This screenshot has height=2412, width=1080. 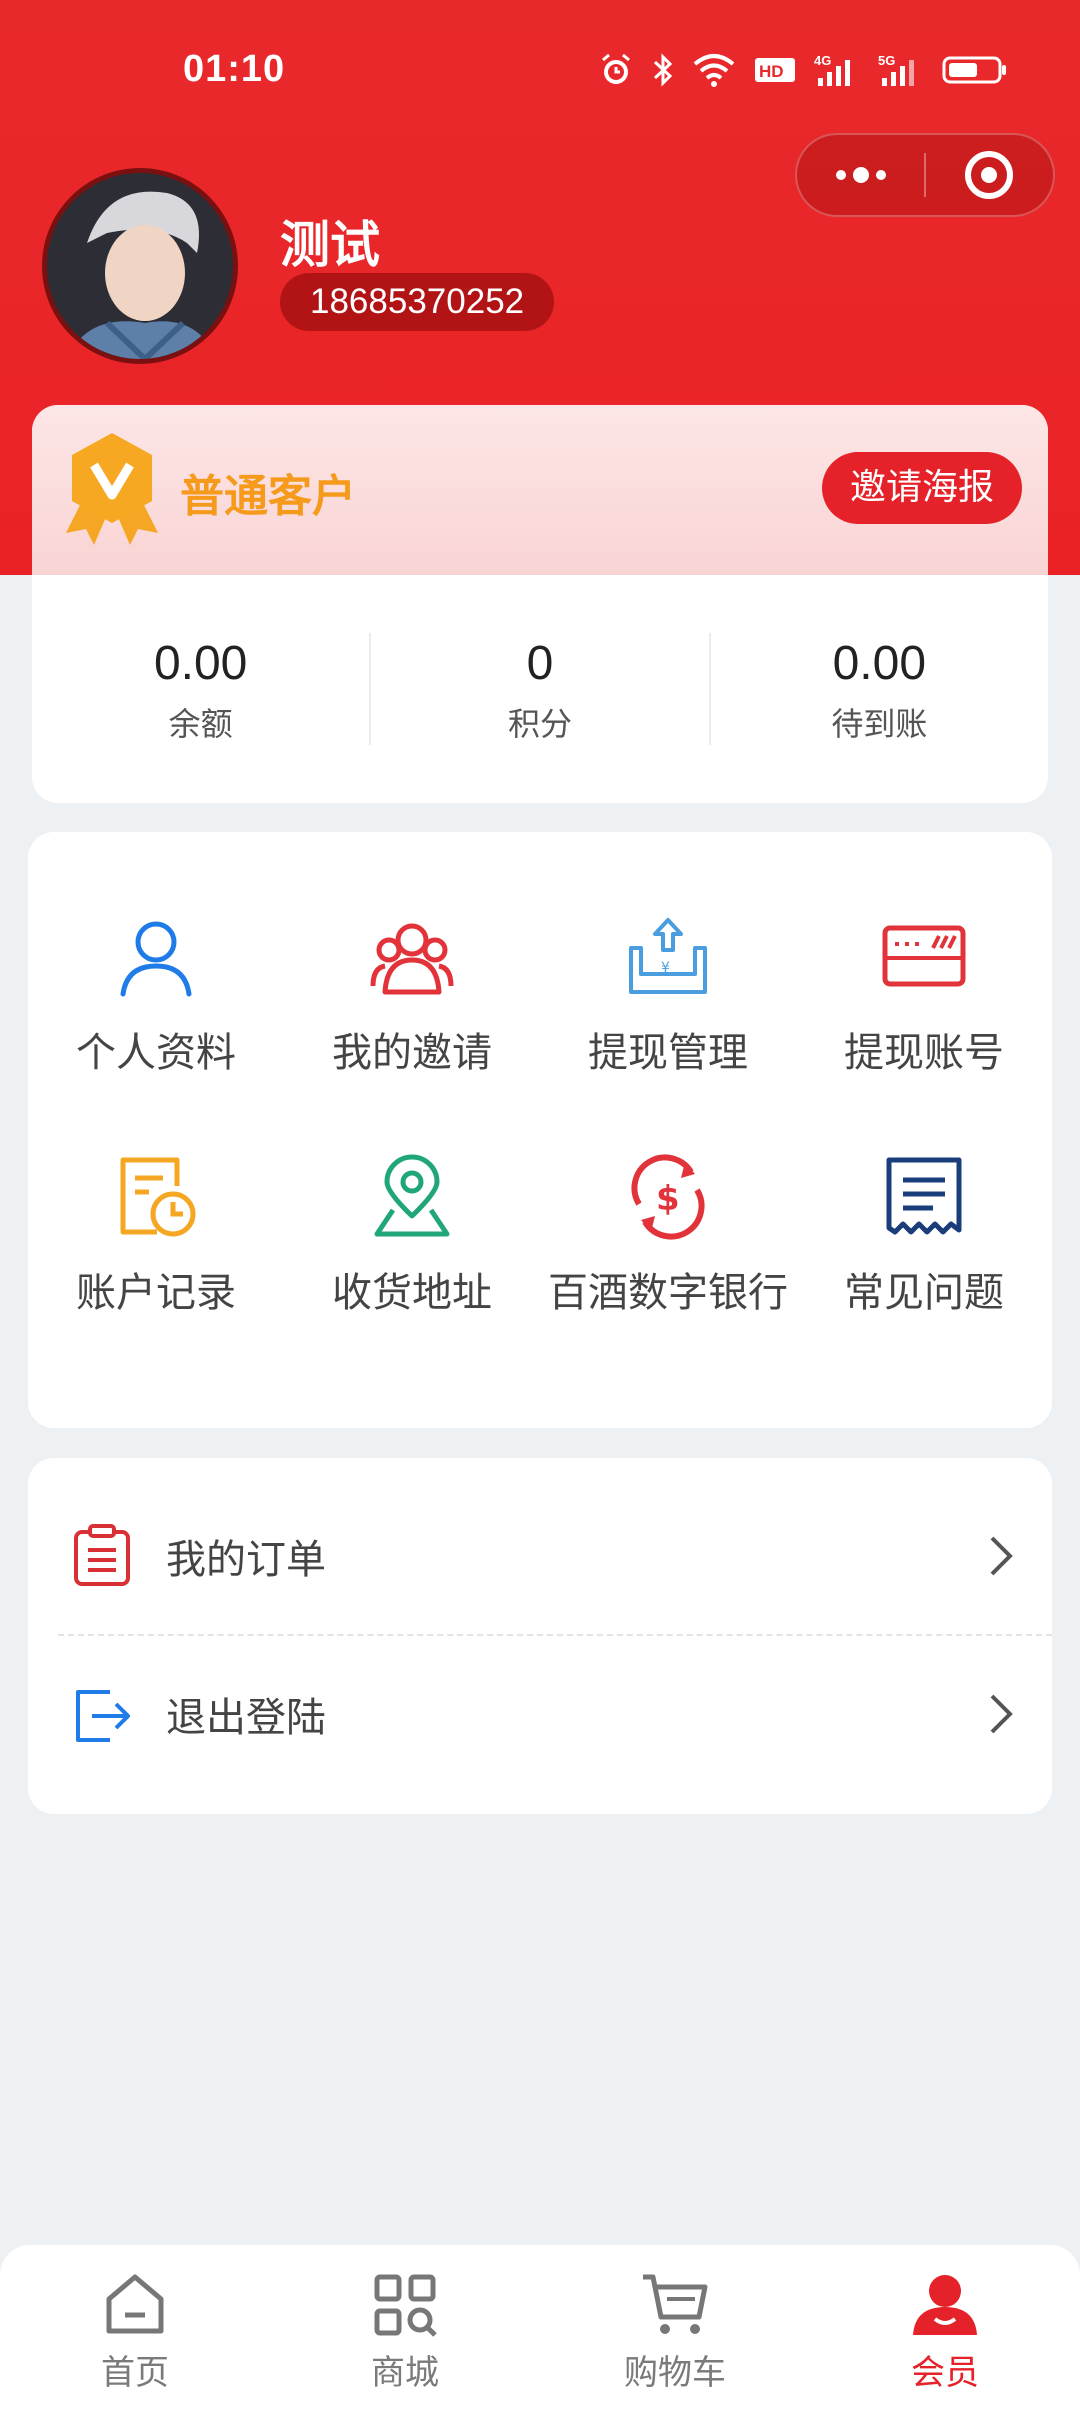 I want to click on grid-item-label: 账户记录, so click(x=156, y=1293).